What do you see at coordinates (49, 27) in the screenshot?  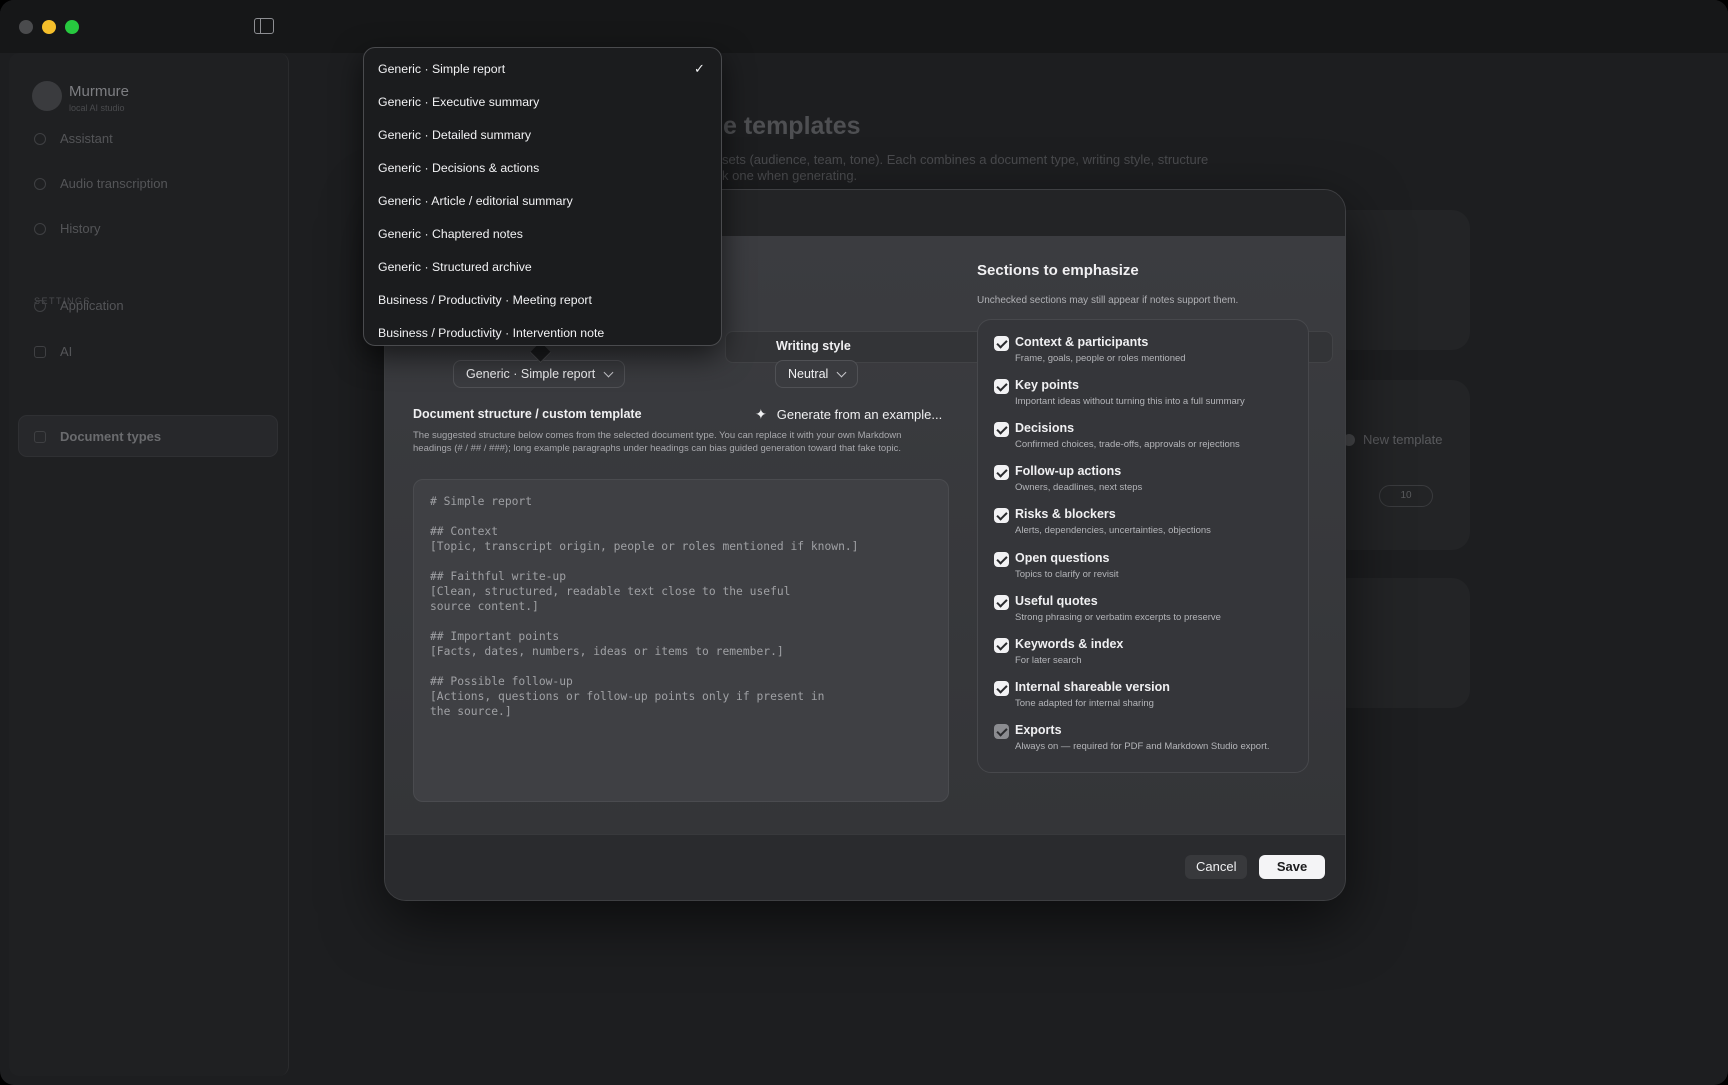 I see `minimize-window-button` at bounding box center [49, 27].